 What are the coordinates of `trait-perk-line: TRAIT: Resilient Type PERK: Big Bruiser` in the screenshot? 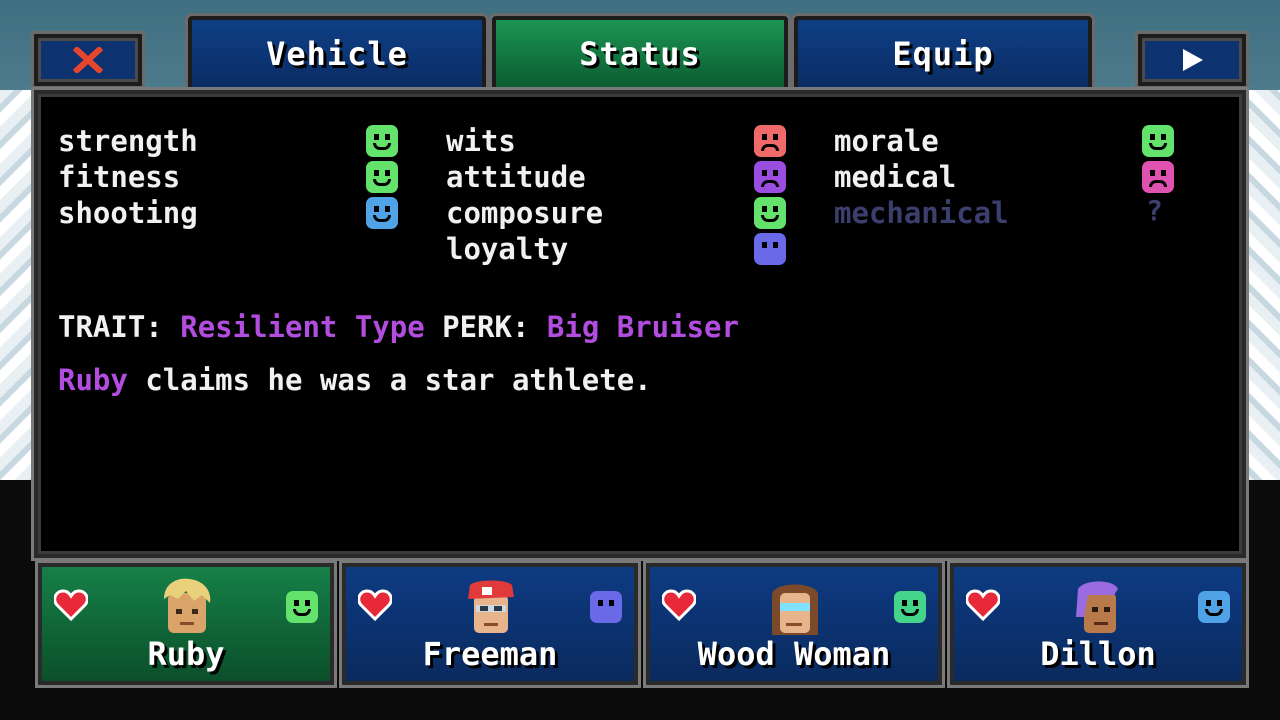 It's located at (398, 327).